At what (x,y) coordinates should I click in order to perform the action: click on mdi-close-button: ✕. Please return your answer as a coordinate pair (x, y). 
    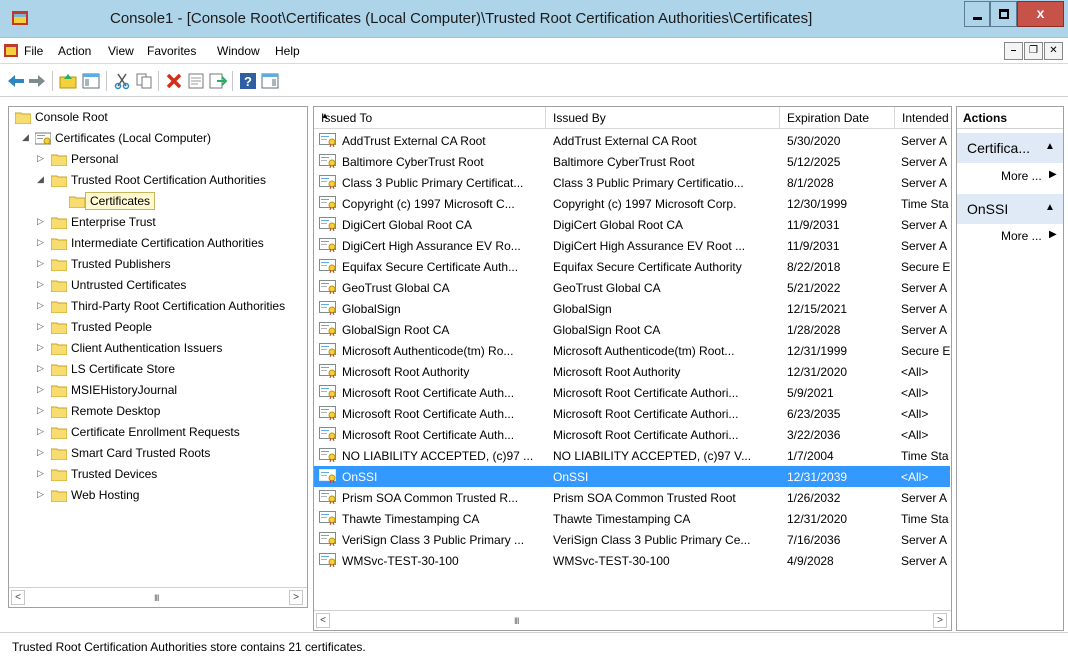
    Looking at the image, I should click on (1053, 51).